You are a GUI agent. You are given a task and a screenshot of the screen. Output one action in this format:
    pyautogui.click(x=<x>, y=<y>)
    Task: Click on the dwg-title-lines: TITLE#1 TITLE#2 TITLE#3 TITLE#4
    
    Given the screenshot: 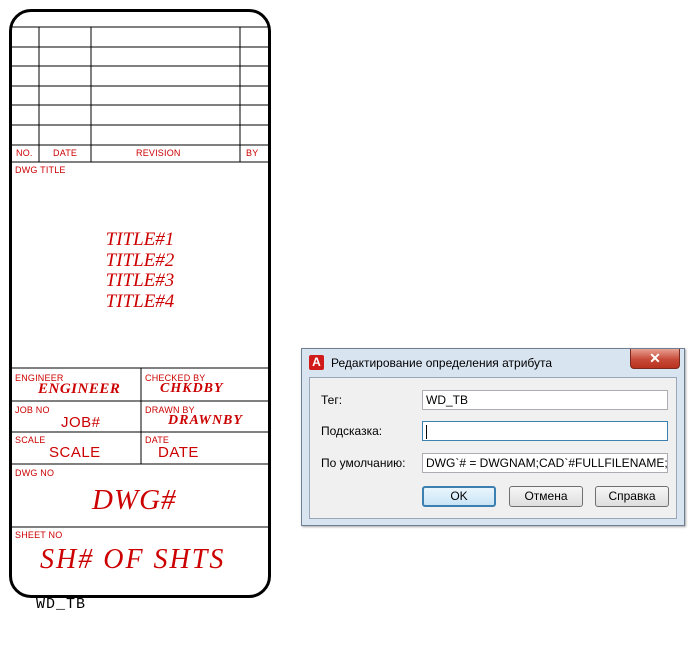 What is the action you would take?
    pyautogui.click(x=140, y=270)
    